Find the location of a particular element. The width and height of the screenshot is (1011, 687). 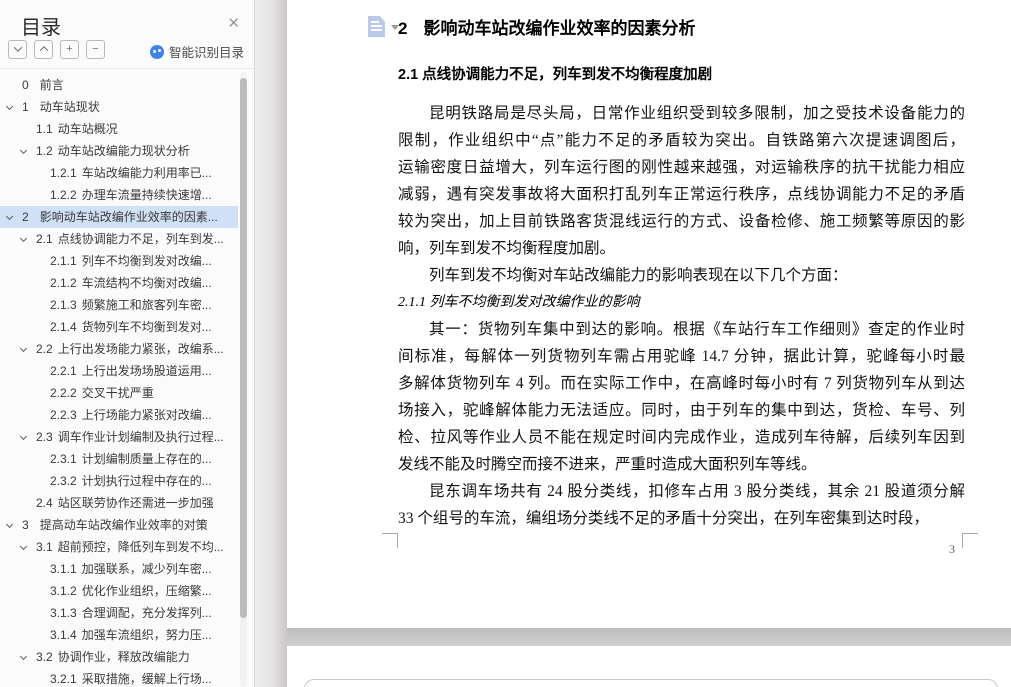

toc-item-number: 2.2.2 is located at coordinates (63, 393).